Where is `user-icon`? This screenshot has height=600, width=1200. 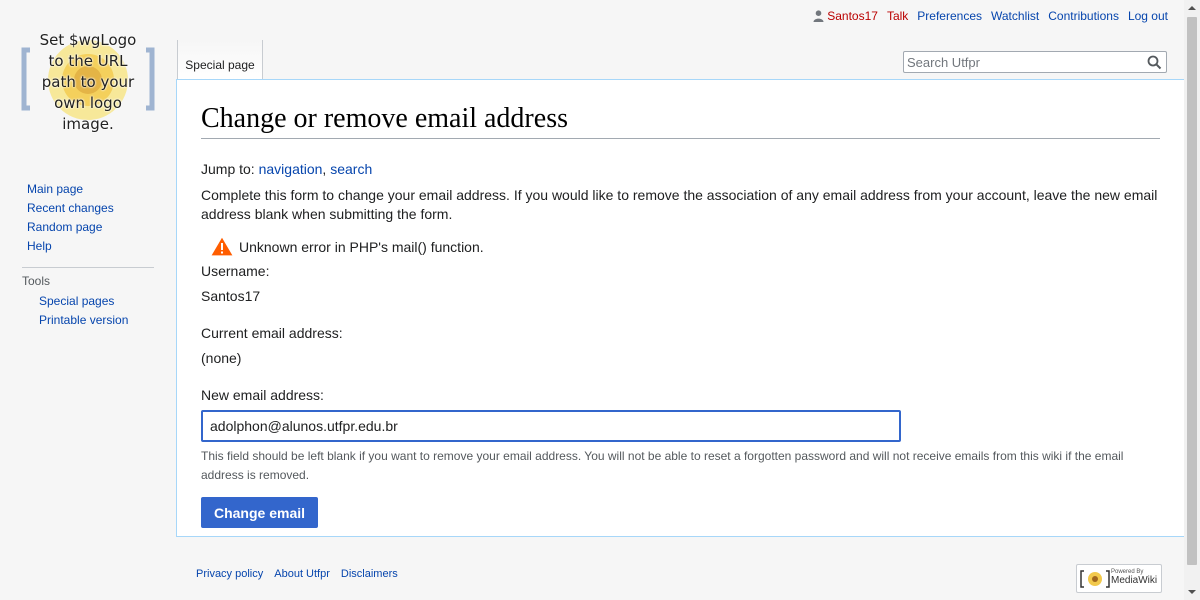 user-icon is located at coordinates (818, 16).